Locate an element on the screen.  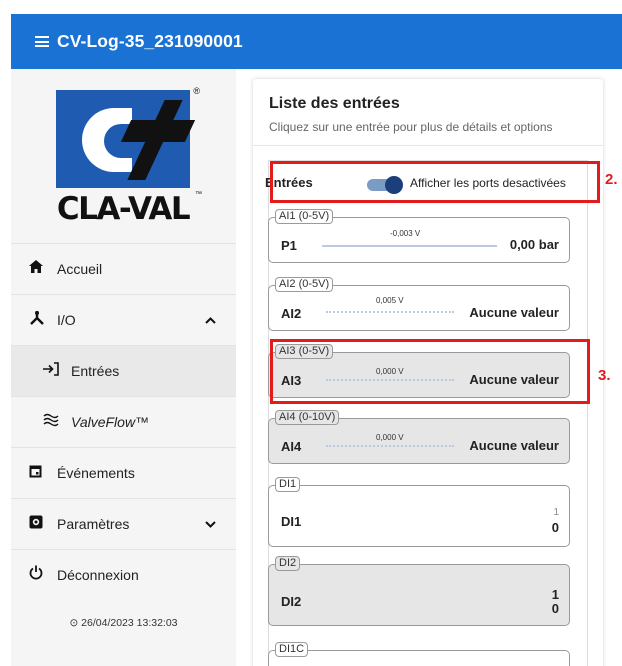
input-name: AI2 is located at coordinates (291, 313).